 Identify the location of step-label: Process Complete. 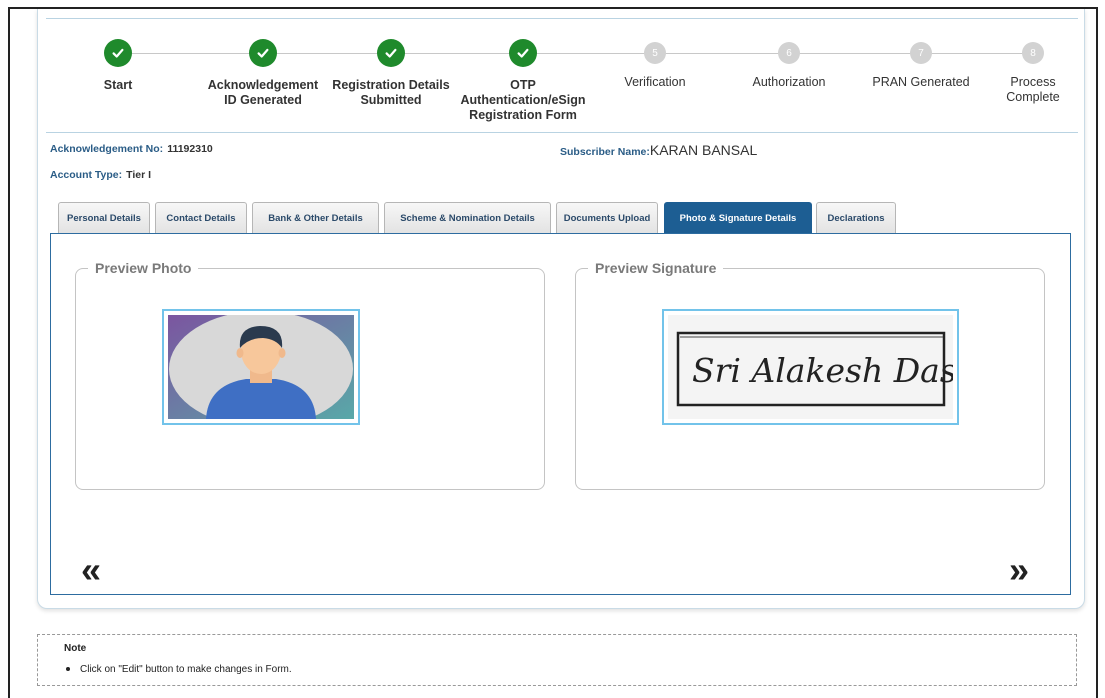
(1033, 89).